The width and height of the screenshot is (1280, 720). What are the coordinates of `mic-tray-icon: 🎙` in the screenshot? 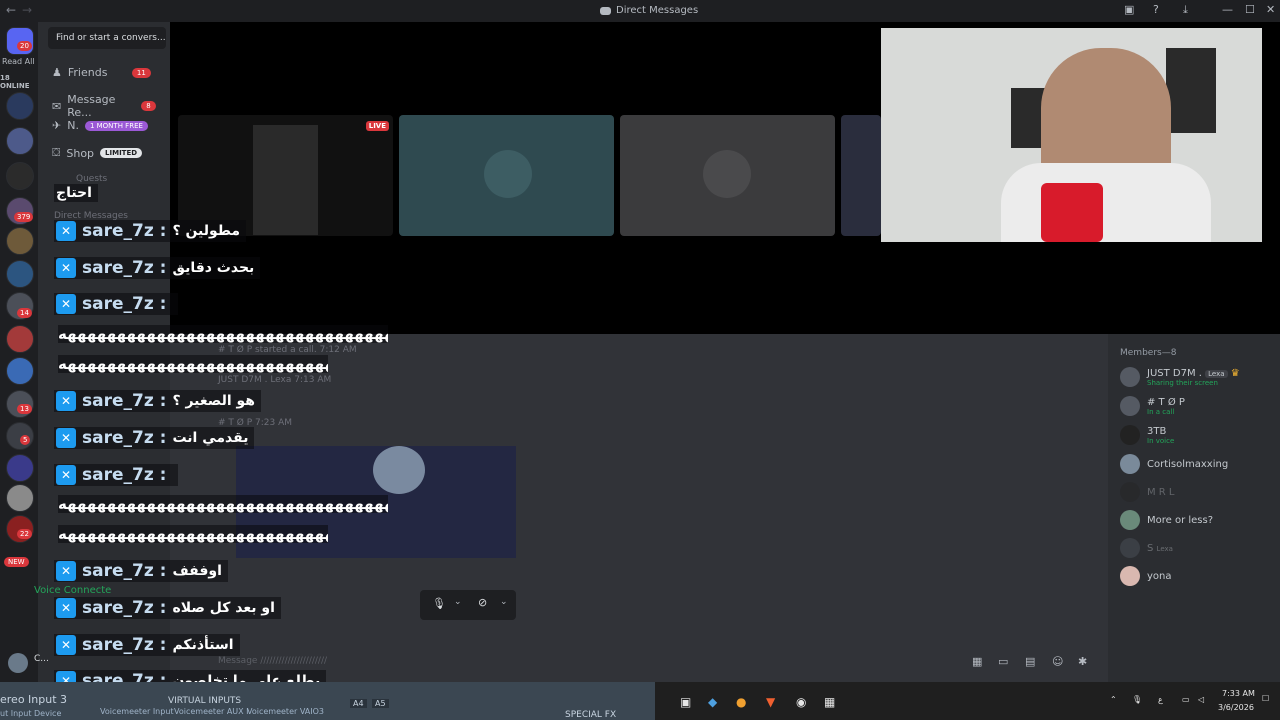 It's located at (1137, 699).